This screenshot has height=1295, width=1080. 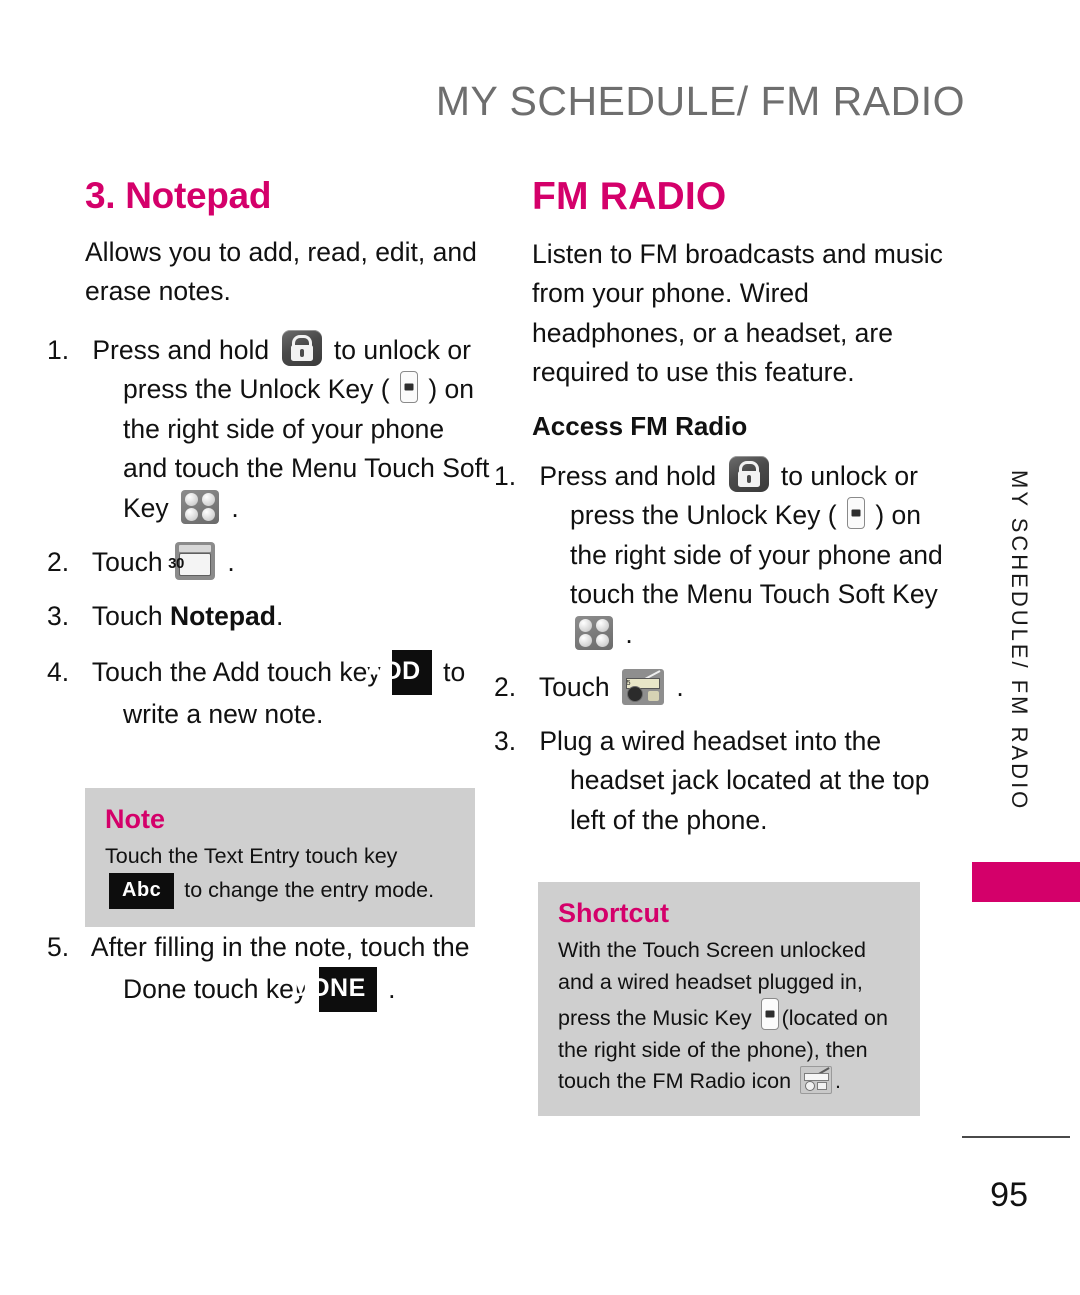 What do you see at coordinates (189, 565) in the screenshot?
I see `calendar-day-label: 30` at bounding box center [189, 565].